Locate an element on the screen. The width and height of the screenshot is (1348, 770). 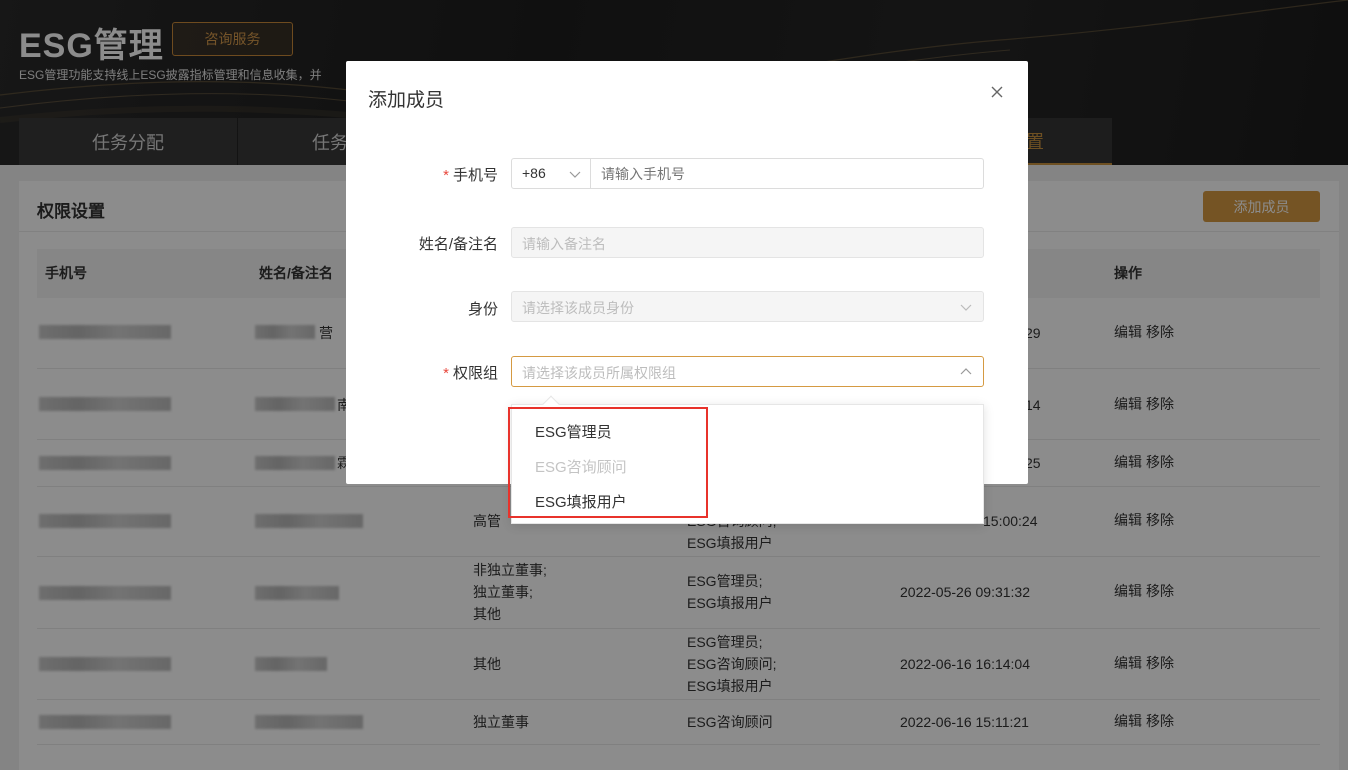
phone-input is located at coordinates (787, 173).